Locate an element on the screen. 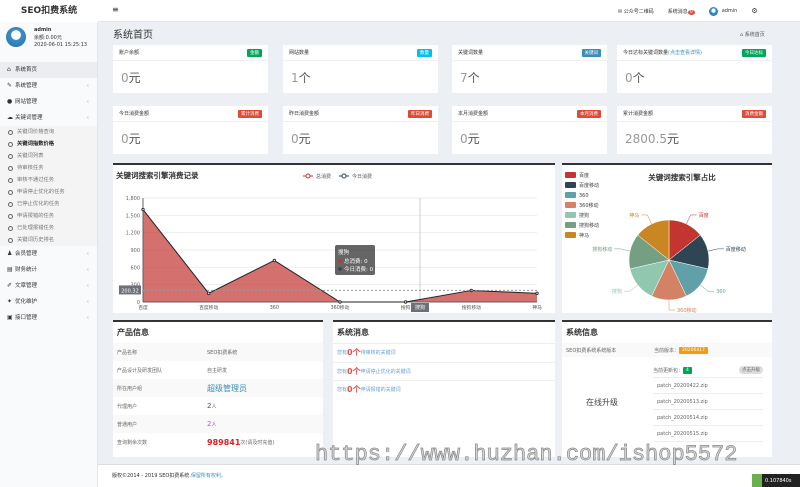  pie-label: 360移动 is located at coordinates (687, 310).